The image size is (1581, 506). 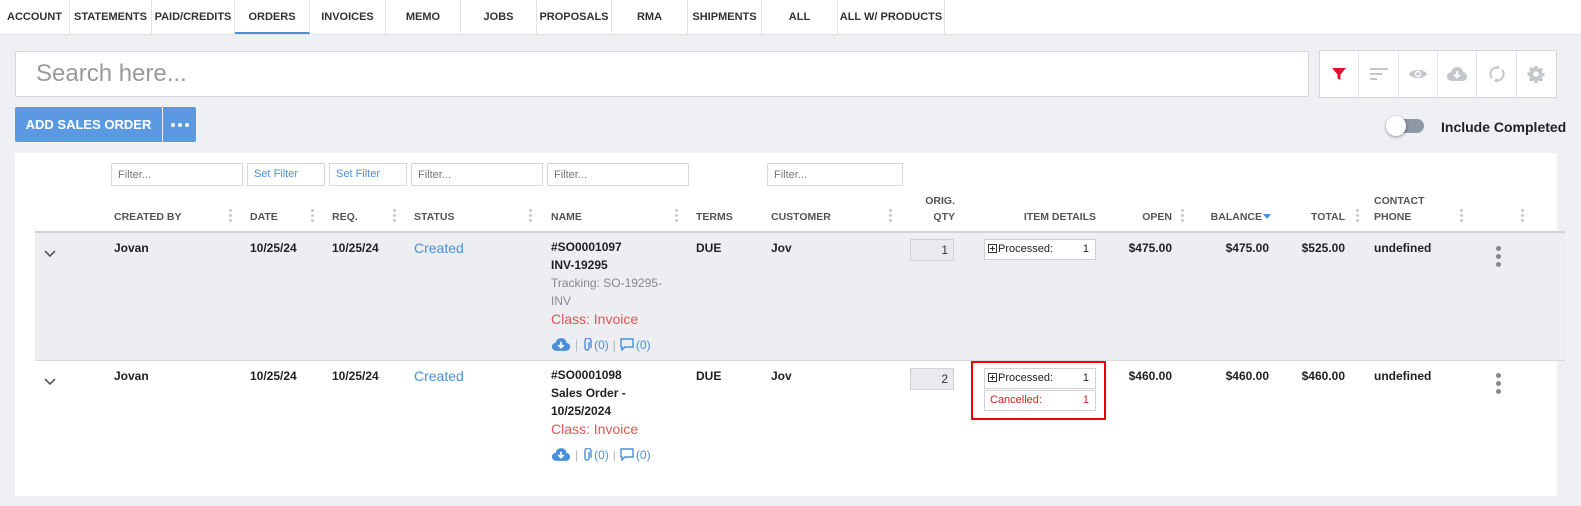 I want to click on more-actions-button, so click(x=179, y=124).